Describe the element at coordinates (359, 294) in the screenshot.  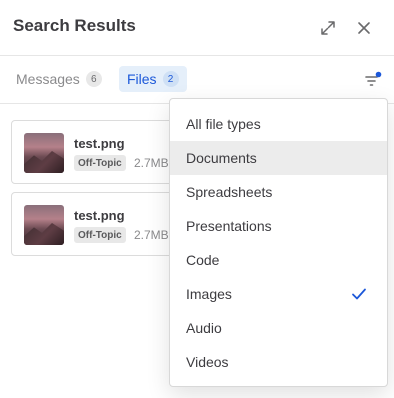
I see `checkmark-icon` at that location.